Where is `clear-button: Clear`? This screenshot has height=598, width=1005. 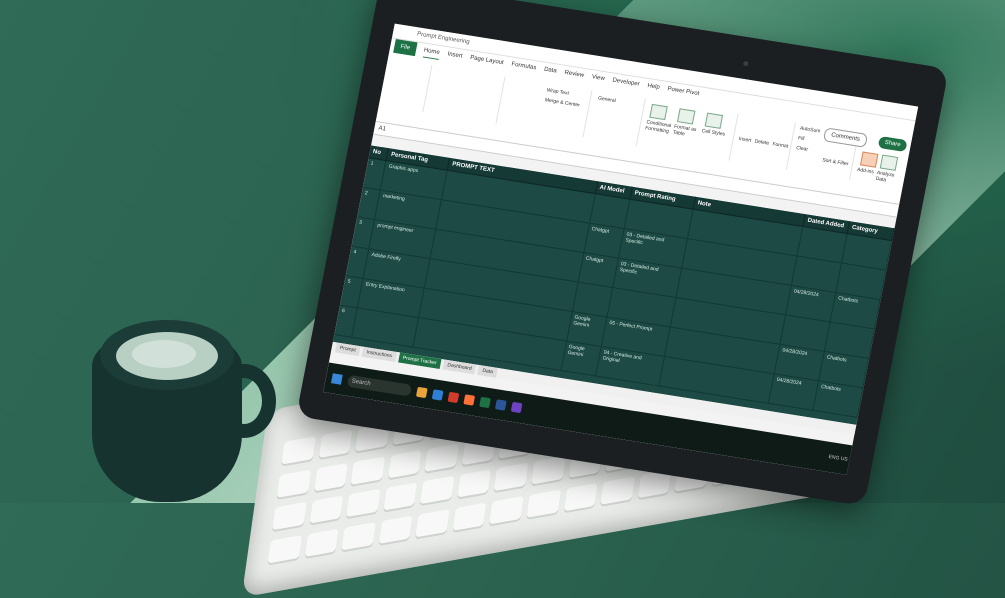
clear-button: Clear is located at coordinates (802, 149).